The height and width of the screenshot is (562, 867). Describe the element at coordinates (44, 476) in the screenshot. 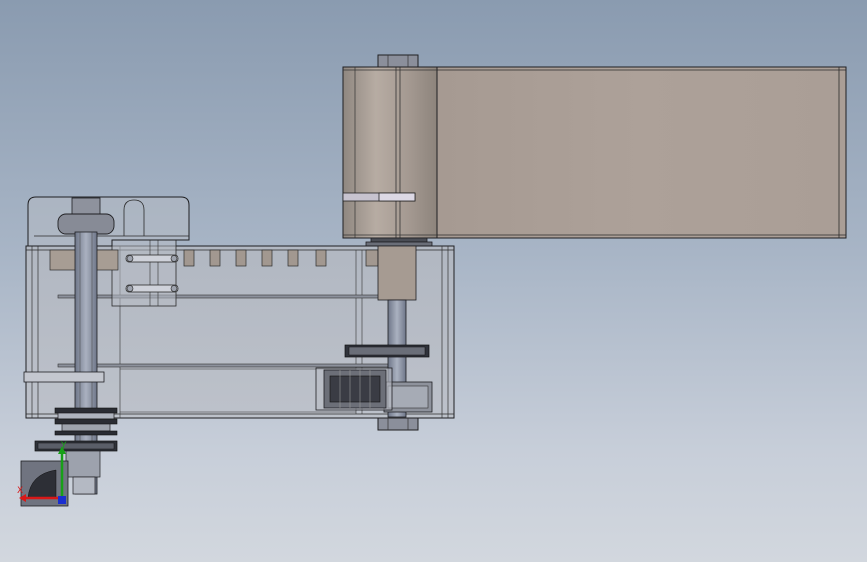

I see `orientation-triad` at that location.